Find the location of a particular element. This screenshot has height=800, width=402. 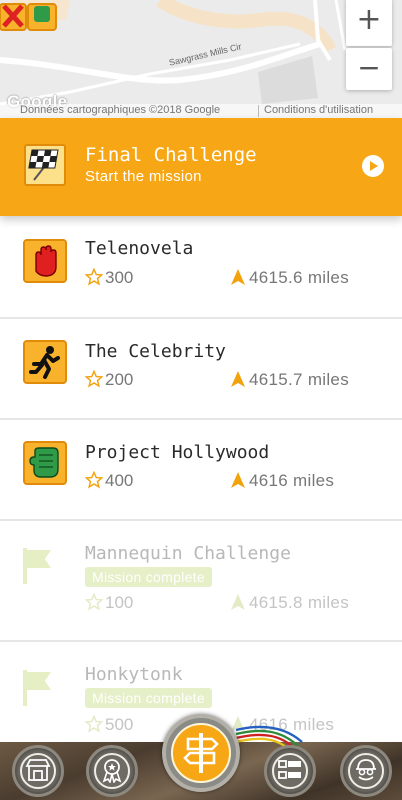

nav-profile-button is located at coordinates (366, 771).